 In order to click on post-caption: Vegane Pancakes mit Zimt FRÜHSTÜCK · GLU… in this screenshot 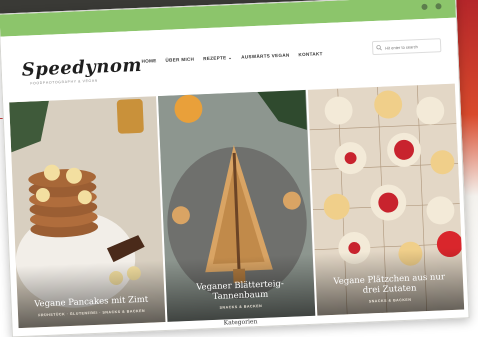, I will do `click(91, 294)`.